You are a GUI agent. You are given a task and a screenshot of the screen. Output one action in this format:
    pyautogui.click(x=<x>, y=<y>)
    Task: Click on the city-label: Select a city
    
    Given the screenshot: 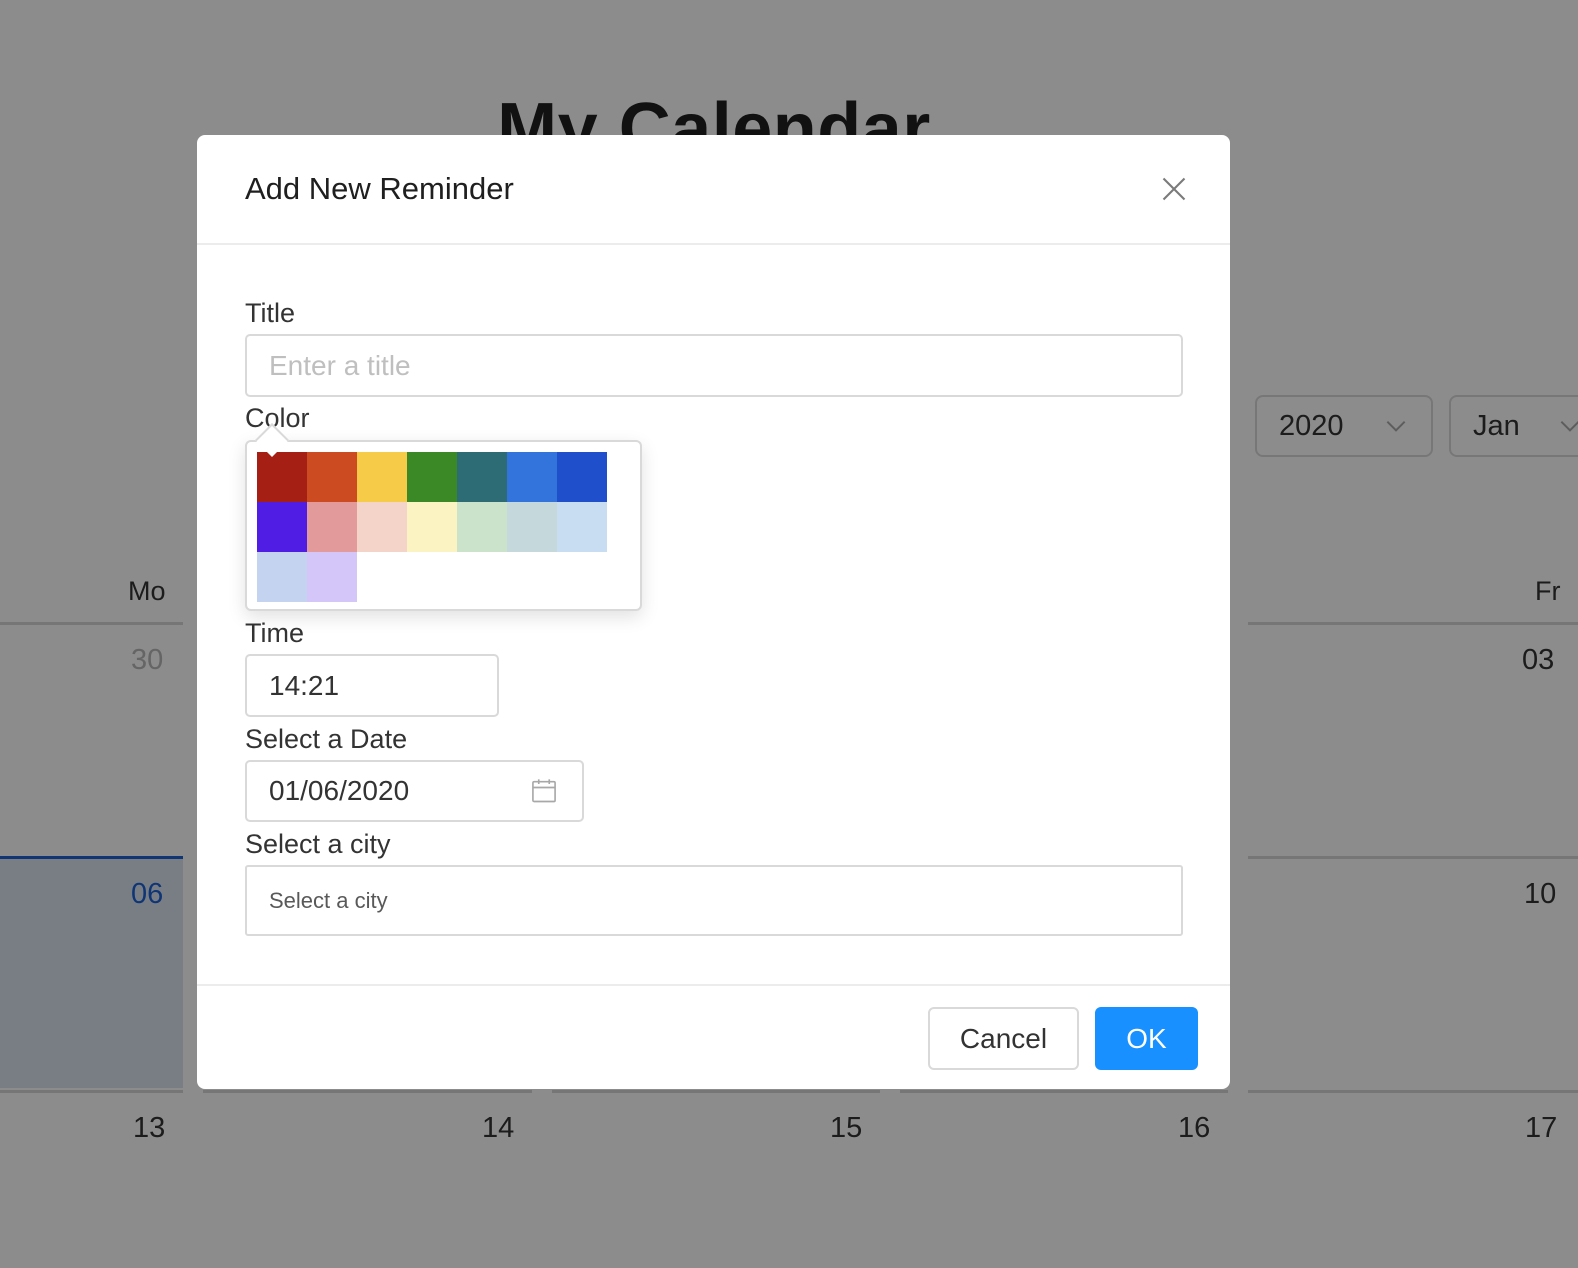 What is the action you would take?
    pyautogui.click(x=318, y=844)
    